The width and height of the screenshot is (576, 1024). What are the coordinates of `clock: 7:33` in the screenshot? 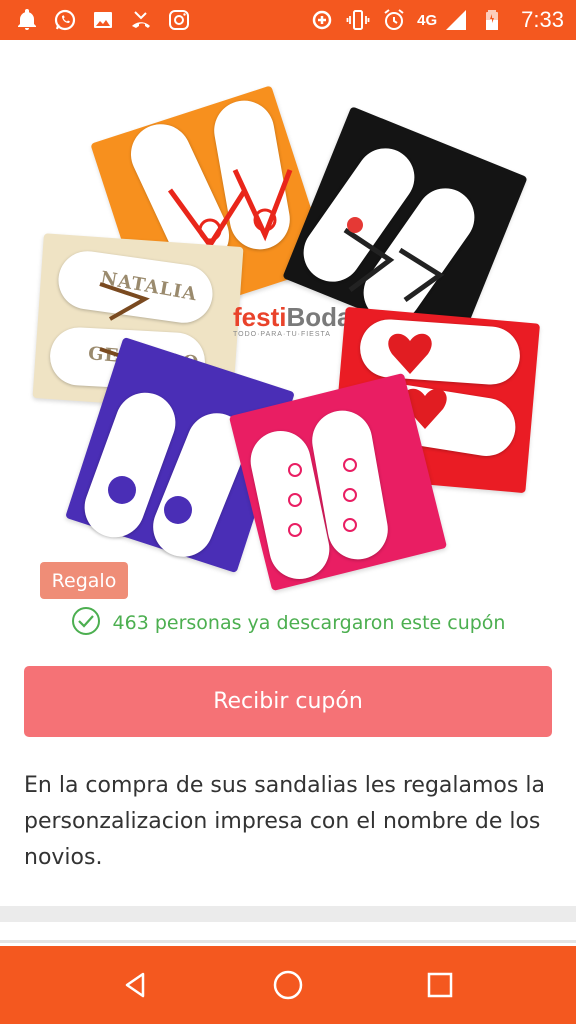 It's located at (542, 19).